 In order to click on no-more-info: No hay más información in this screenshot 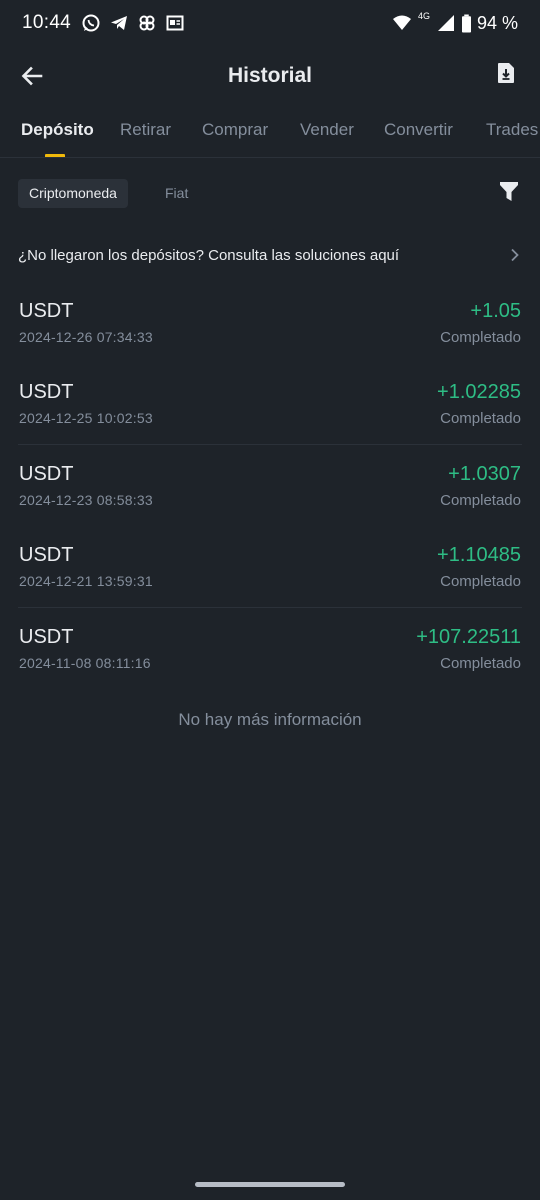, I will do `click(270, 719)`.